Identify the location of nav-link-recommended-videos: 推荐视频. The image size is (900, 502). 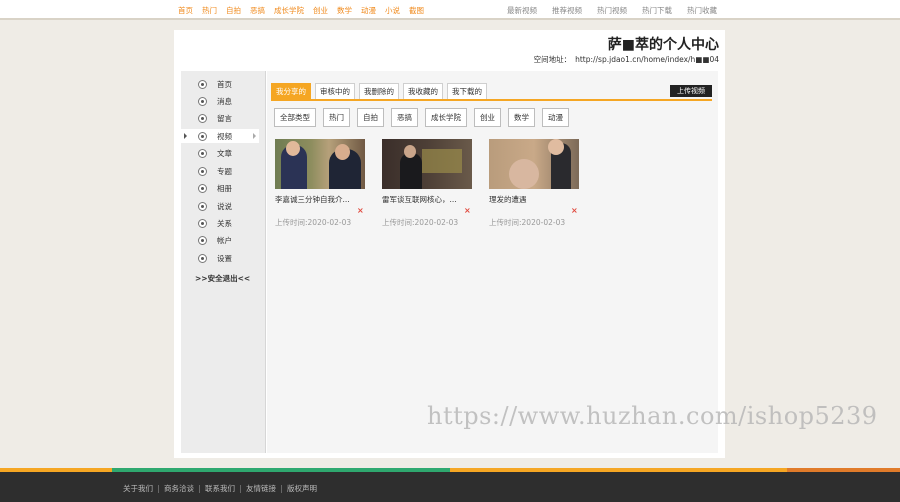
(567, 10).